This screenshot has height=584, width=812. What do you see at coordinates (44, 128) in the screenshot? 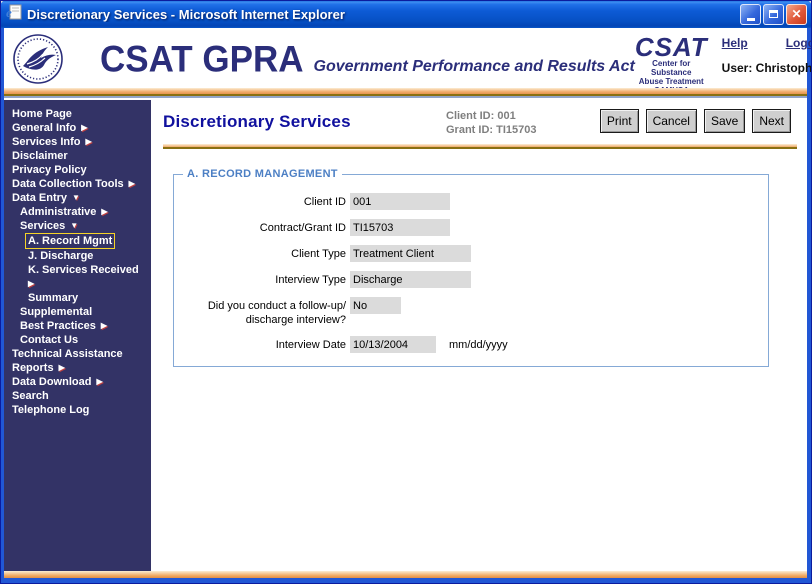
I see `sidebar-item-label: General Info` at bounding box center [44, 128].